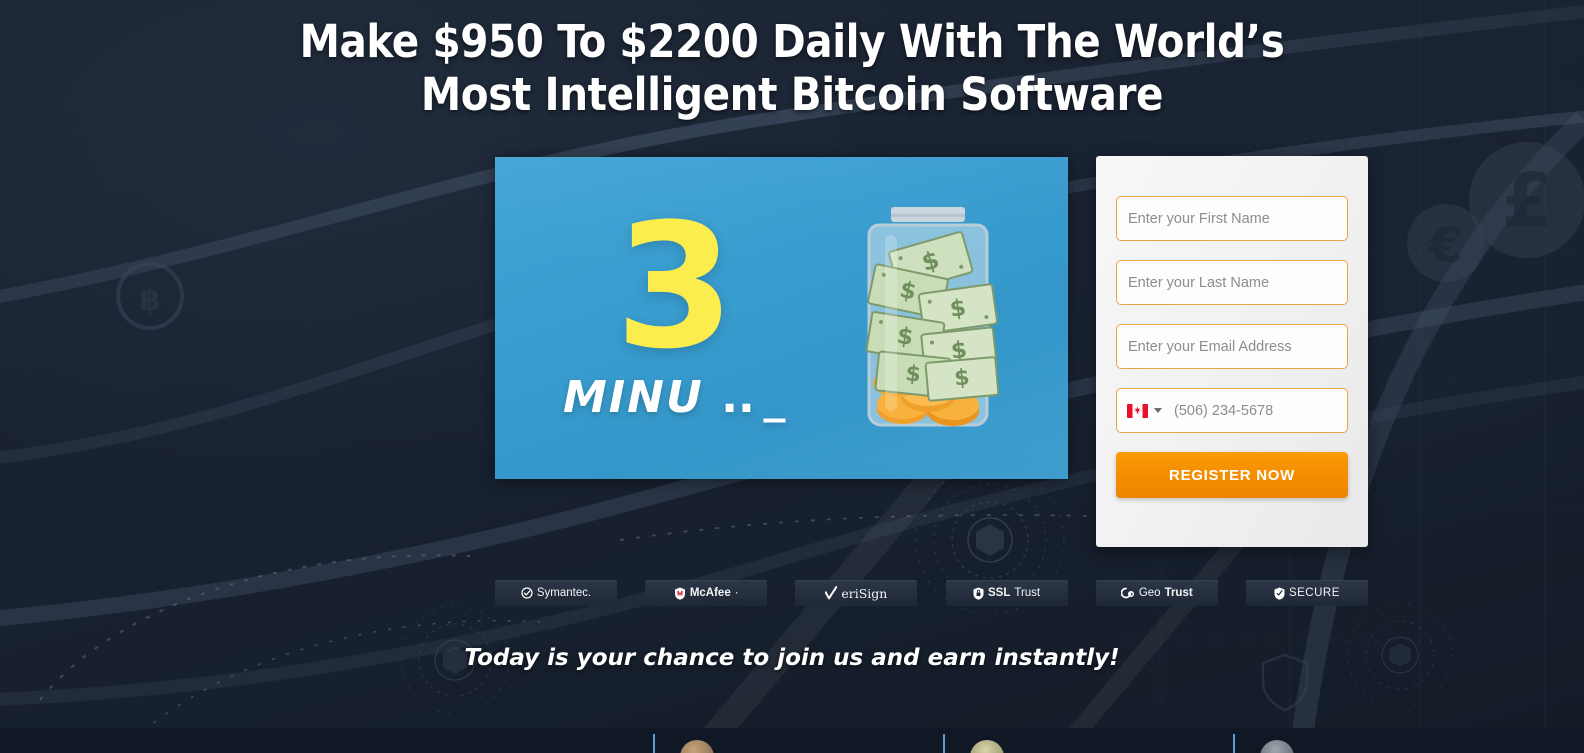 This screenshot has width=1584, height=753. Describe the element at coordinates (1127, 593) in the screenshot. I see `circle-arrow-icon` at that location.